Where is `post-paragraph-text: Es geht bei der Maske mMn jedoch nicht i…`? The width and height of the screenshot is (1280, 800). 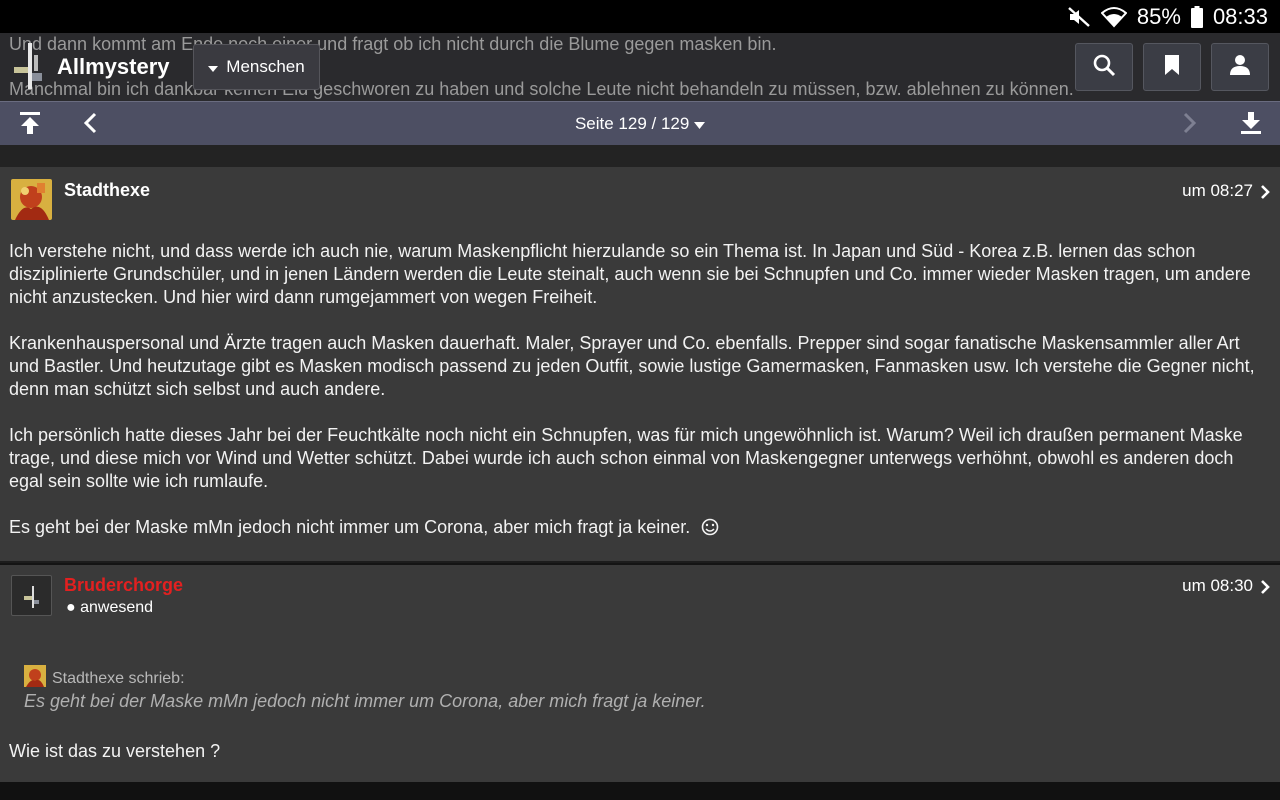 post-paragraph-text: Es geht bei der Maske mMn jedoch nicht i… is located at coordinates (350, 527).